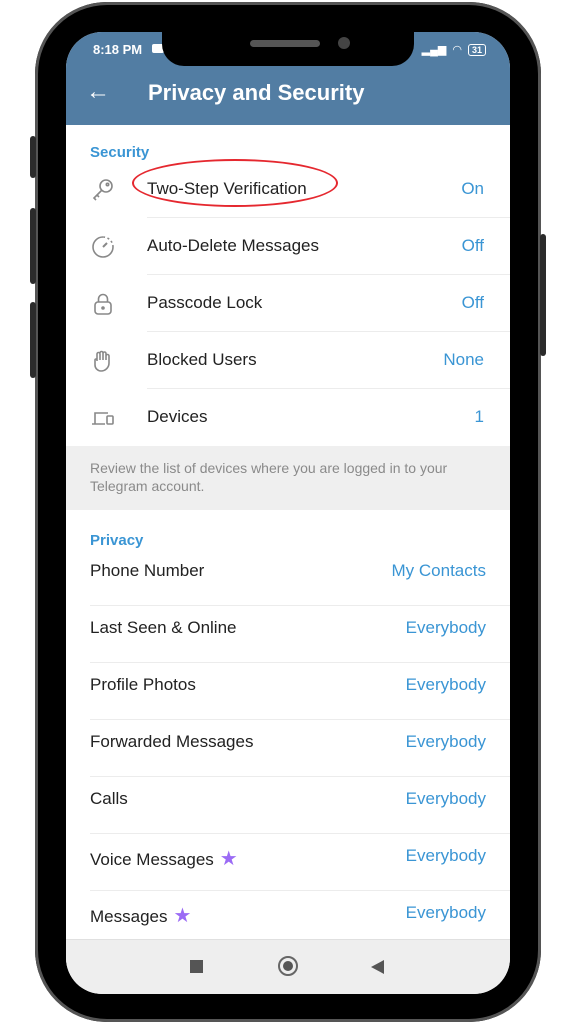 This screenshot has width=576, height=1024. Describe the element at coordinates (120, 152) in the screenshot. I see `section-header-security: Security` at that location.